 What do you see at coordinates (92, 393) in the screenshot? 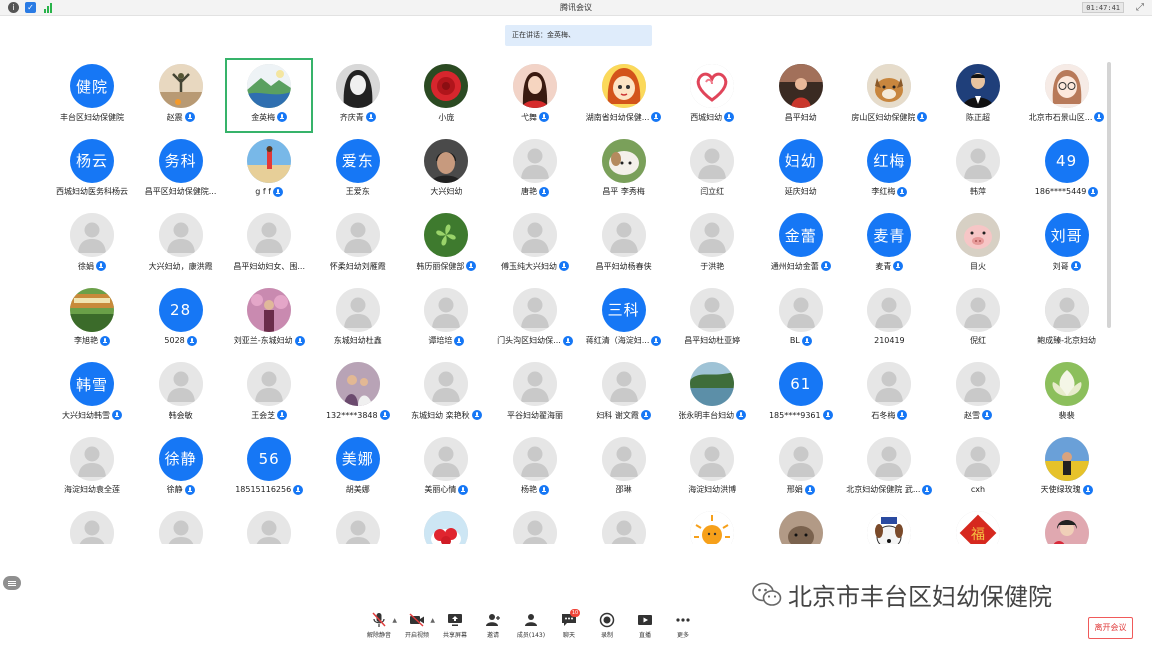
I see `participant-tile: 韩雪 大兴妇幼韩雪` at bounding box center [92, 393].